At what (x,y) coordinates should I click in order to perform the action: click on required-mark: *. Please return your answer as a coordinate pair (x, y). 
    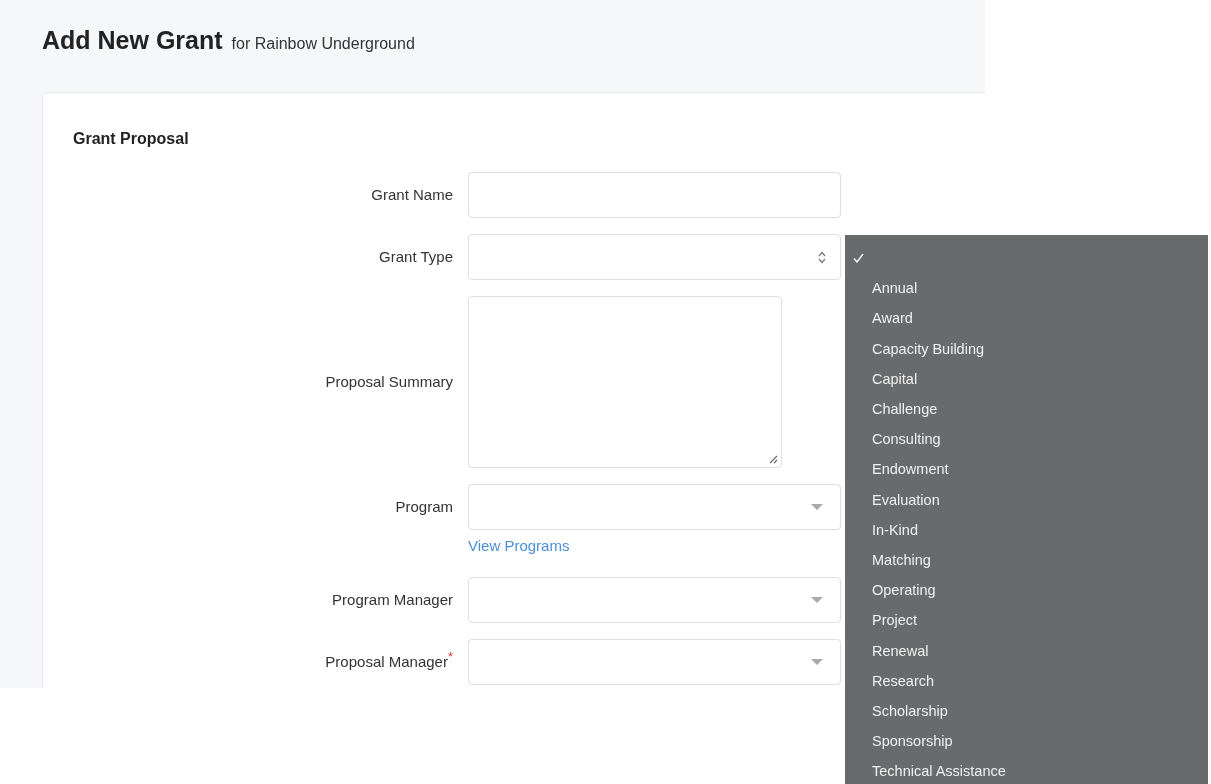
    Looking at the image, I should click on (450, 656).